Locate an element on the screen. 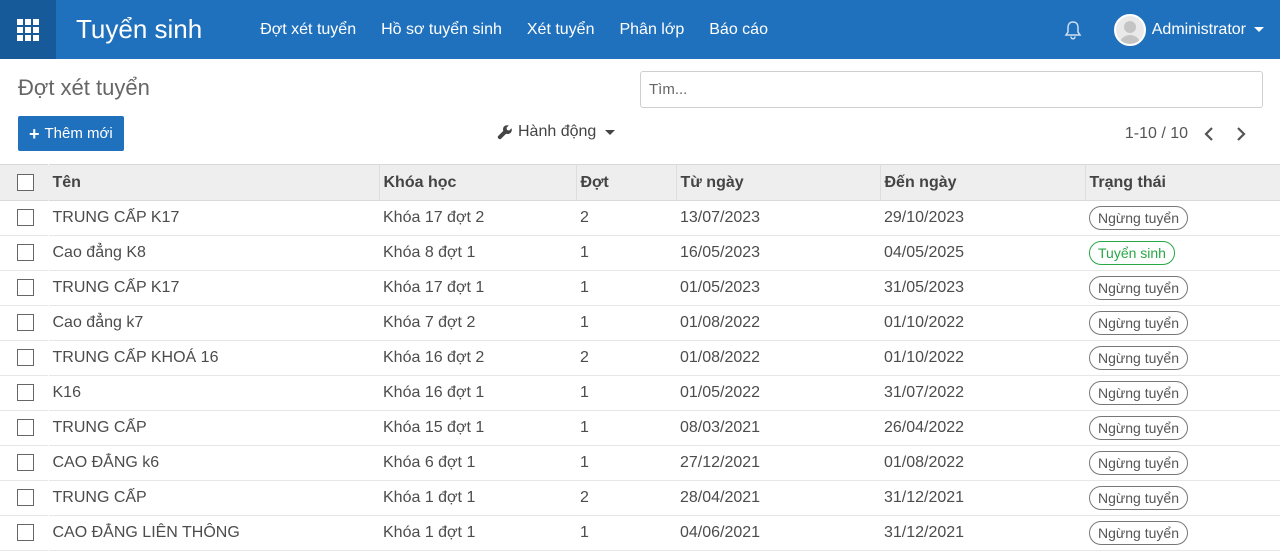  column-header-round: Đợt is located at coordinates (626, 182).